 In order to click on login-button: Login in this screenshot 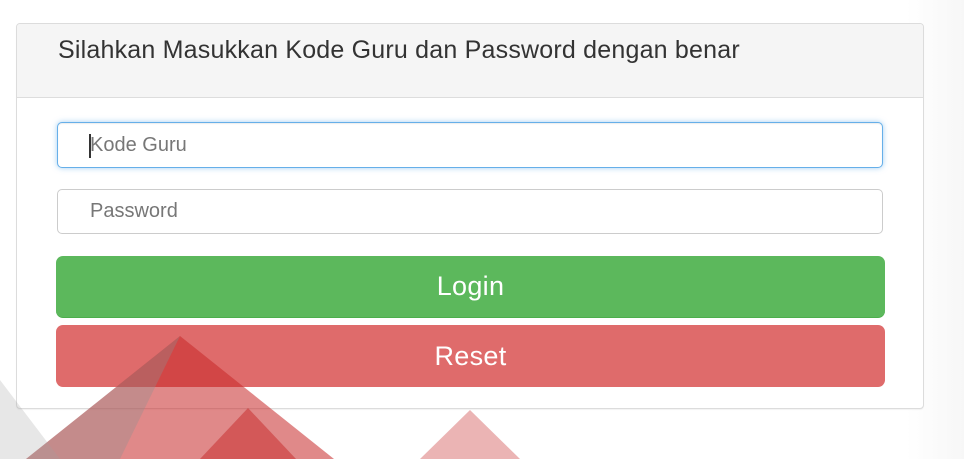, I will do `click(470, 287)`.